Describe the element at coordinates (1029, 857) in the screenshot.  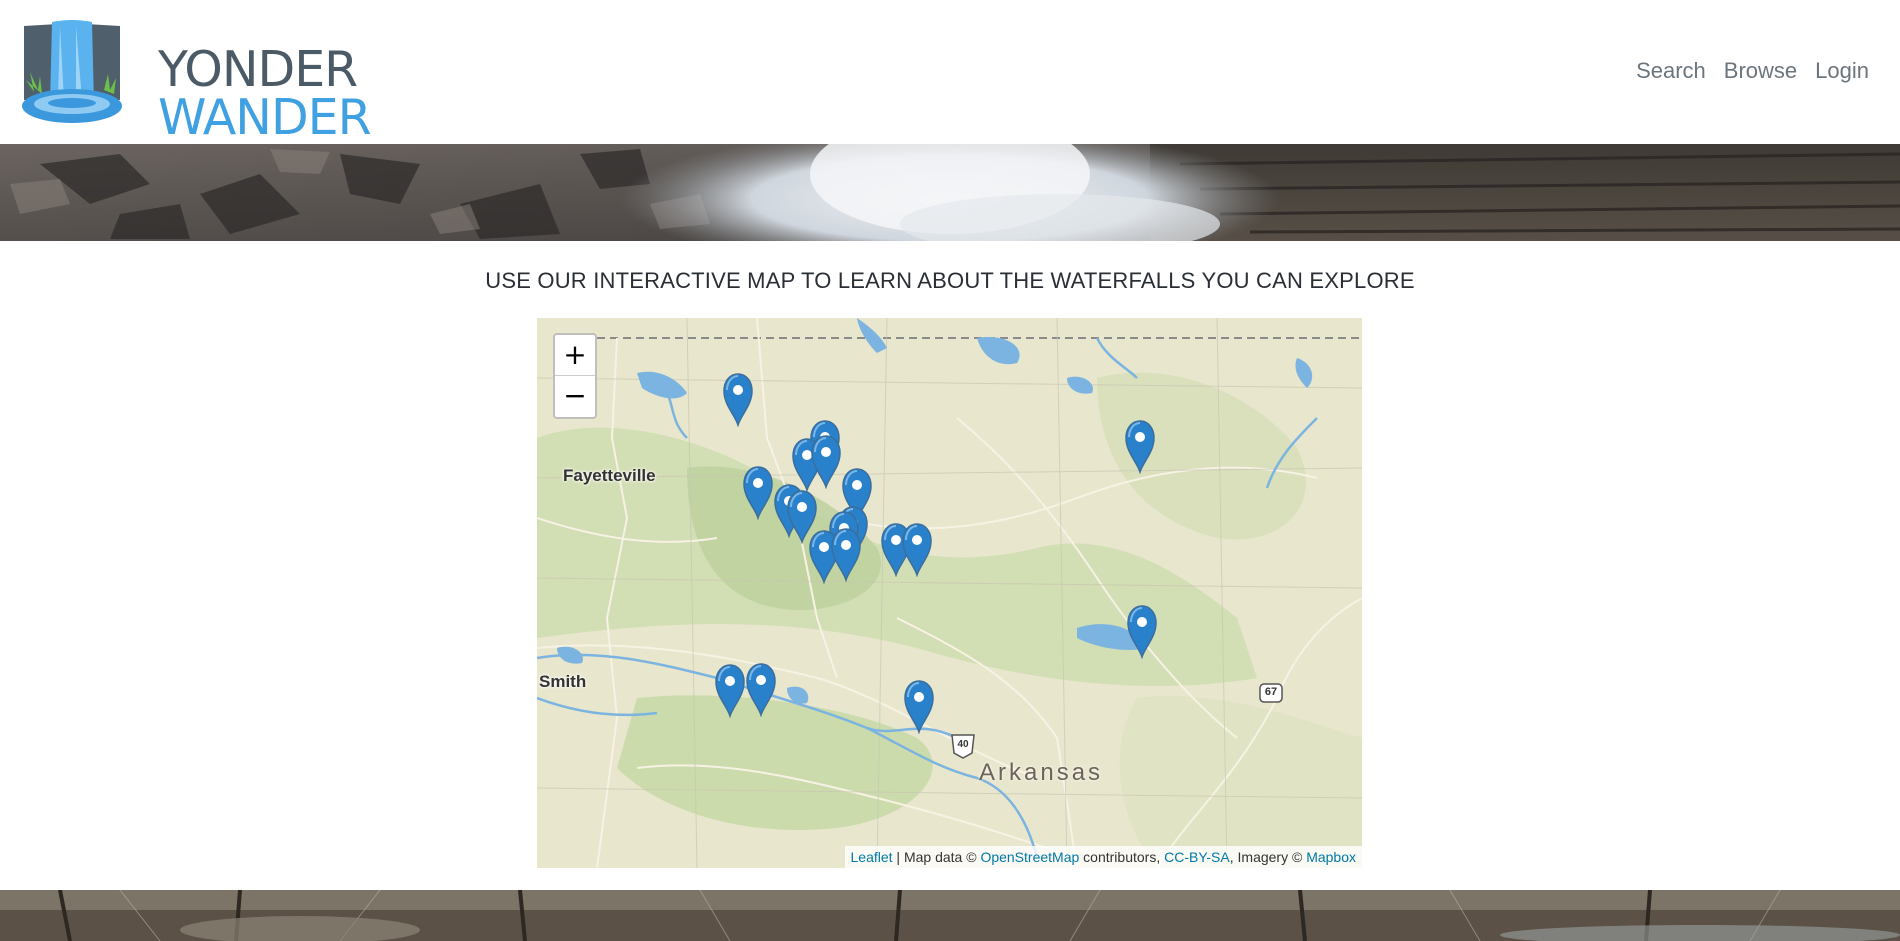
I see `openstreetmap-link: OpenStreetMap` at that location.